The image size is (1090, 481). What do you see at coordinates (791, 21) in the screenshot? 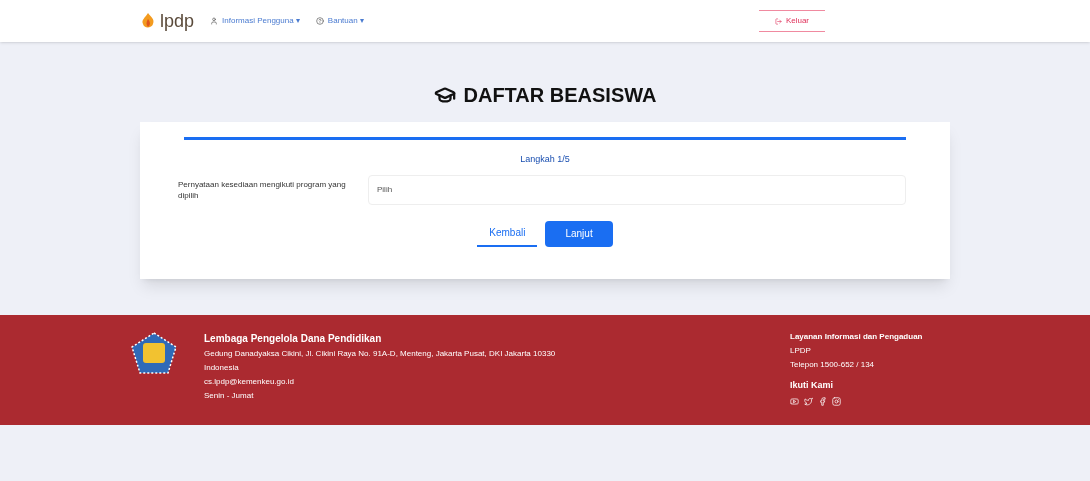
I see `logout-button: Keluar` at bounding box center [791, 21].